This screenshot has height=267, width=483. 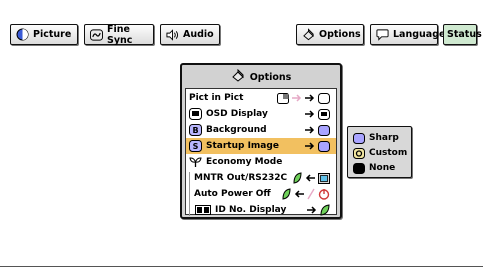 I want to click on osd-indicator, so click(x=317, y=114).